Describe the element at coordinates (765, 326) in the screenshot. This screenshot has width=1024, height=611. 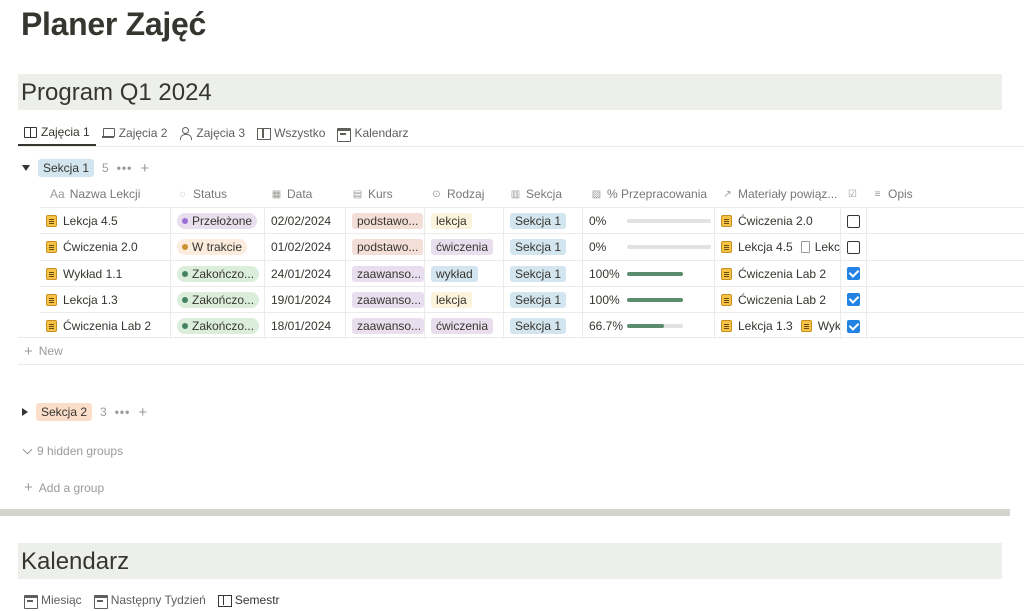
I see `material-link: Lekcja 1.3` at that location.